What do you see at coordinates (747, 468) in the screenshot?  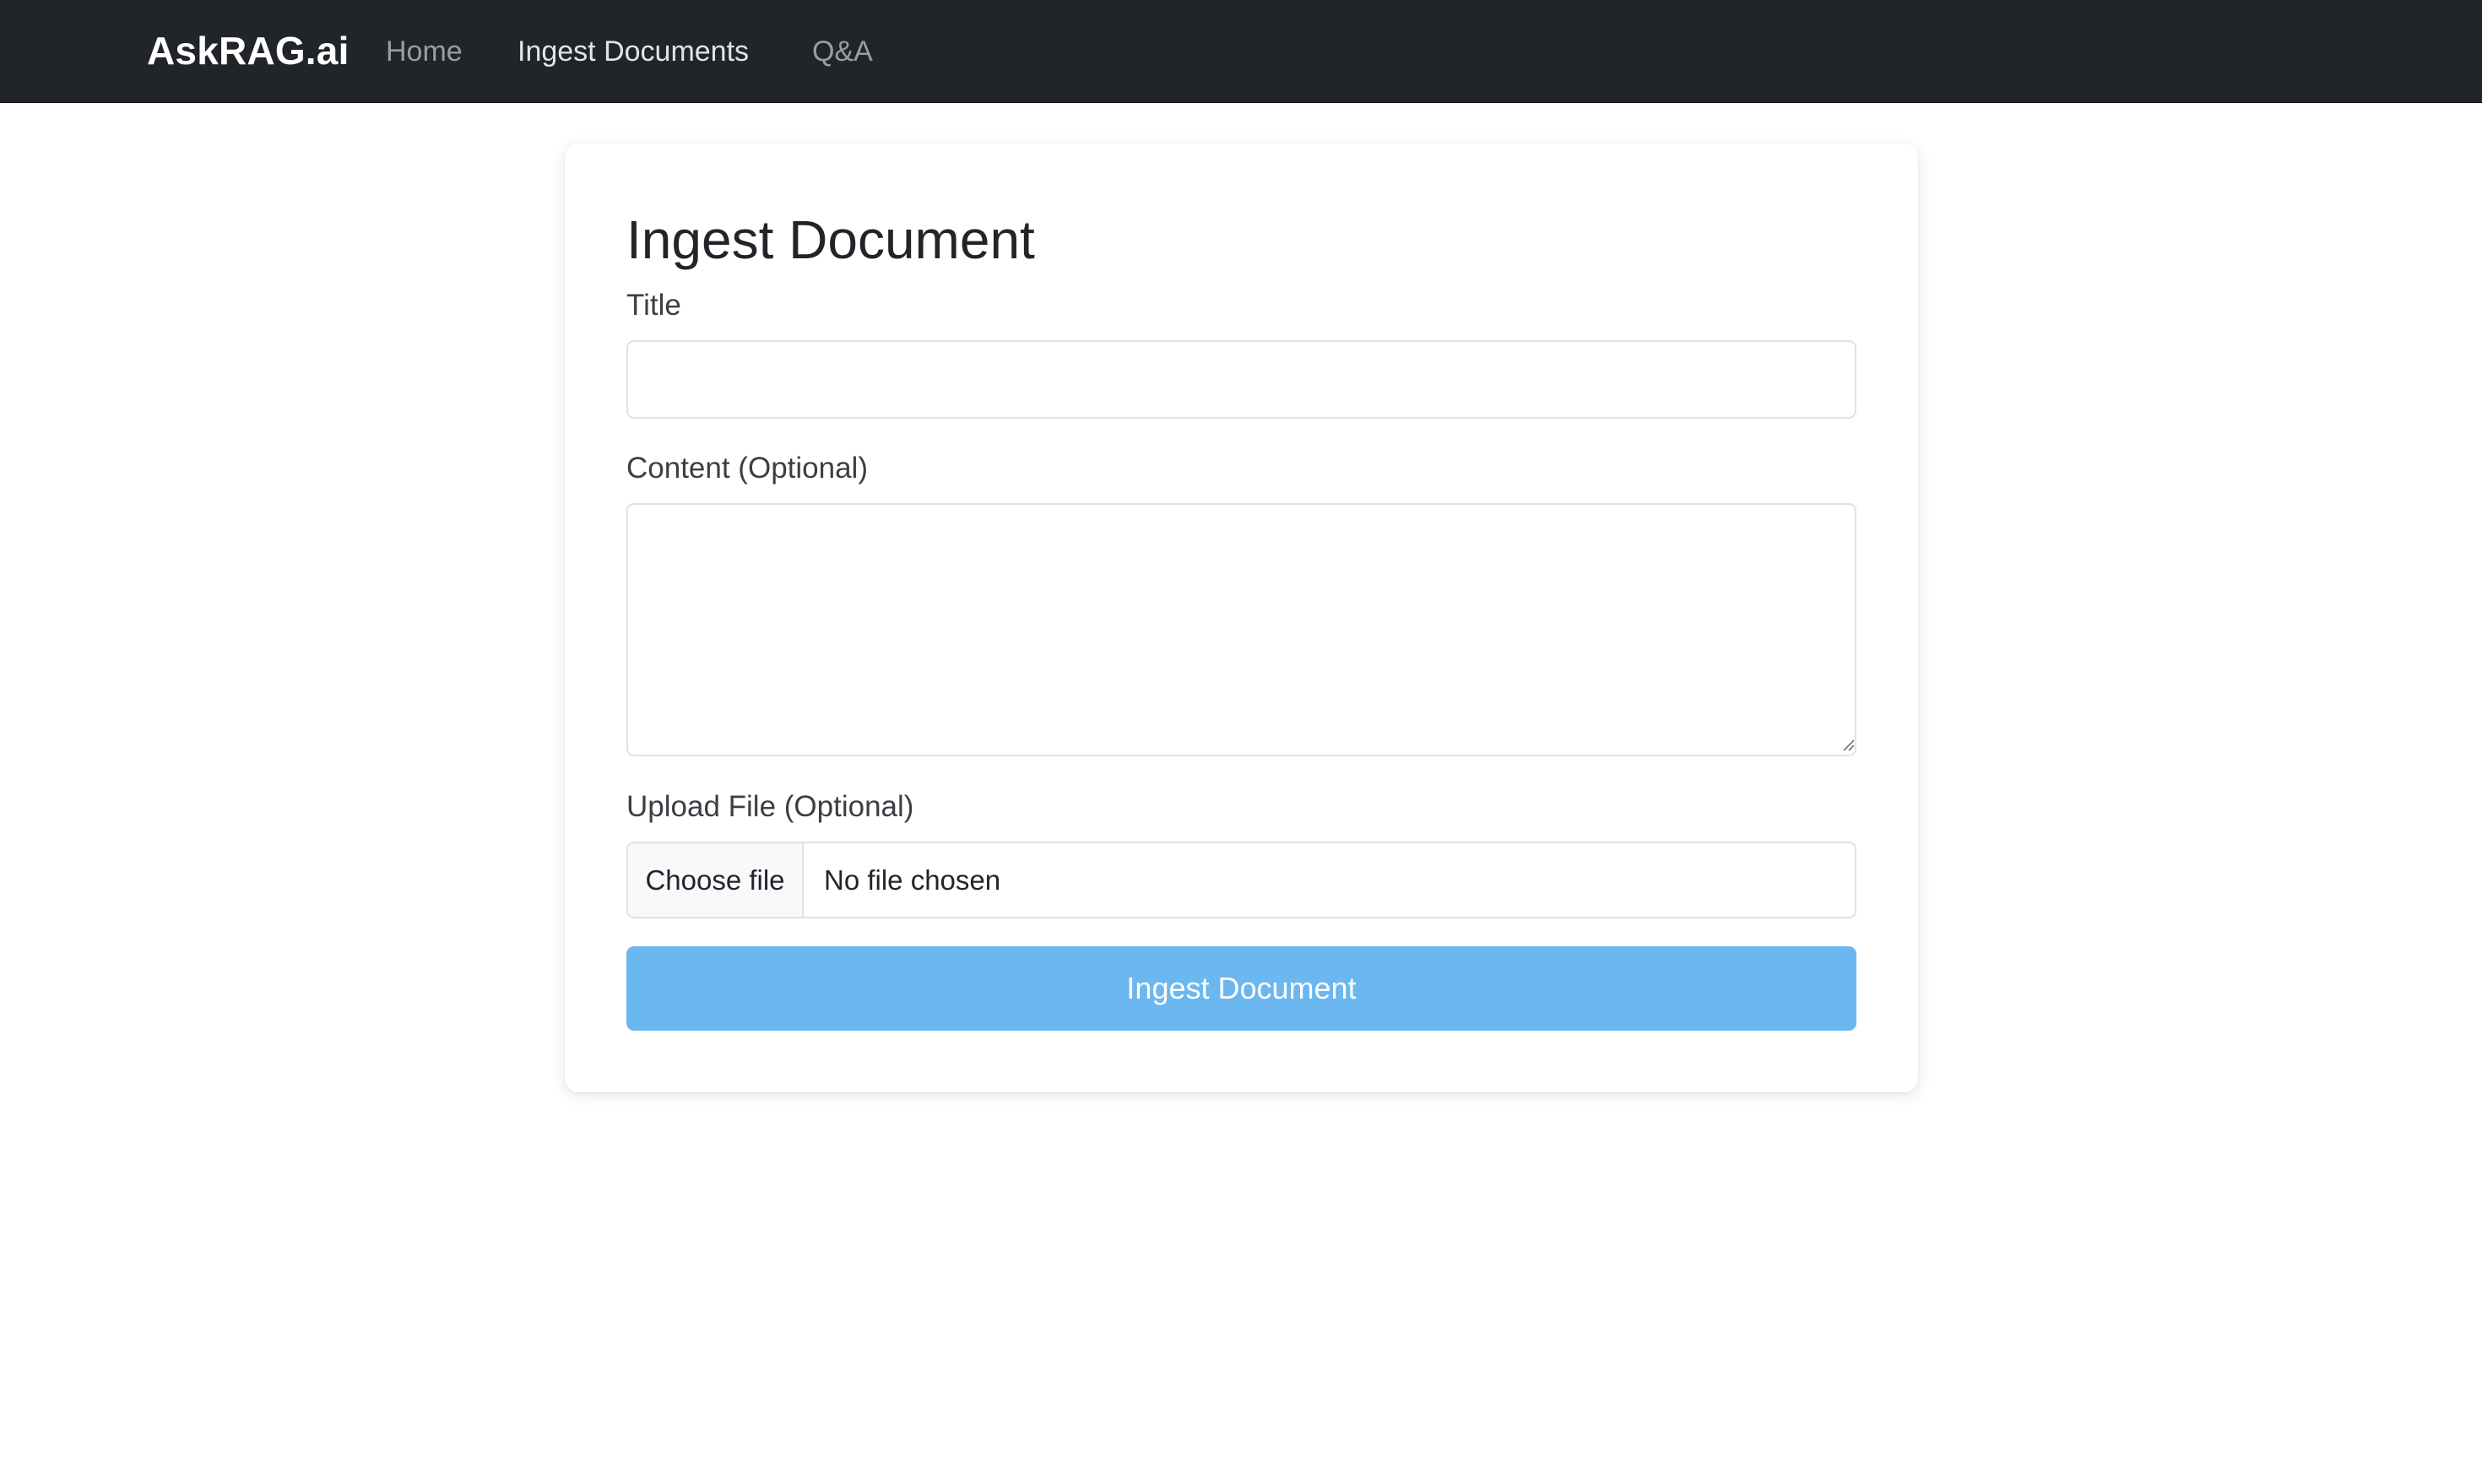 I see `content-label: Content (Optional)` at bounding box center [747, 468].